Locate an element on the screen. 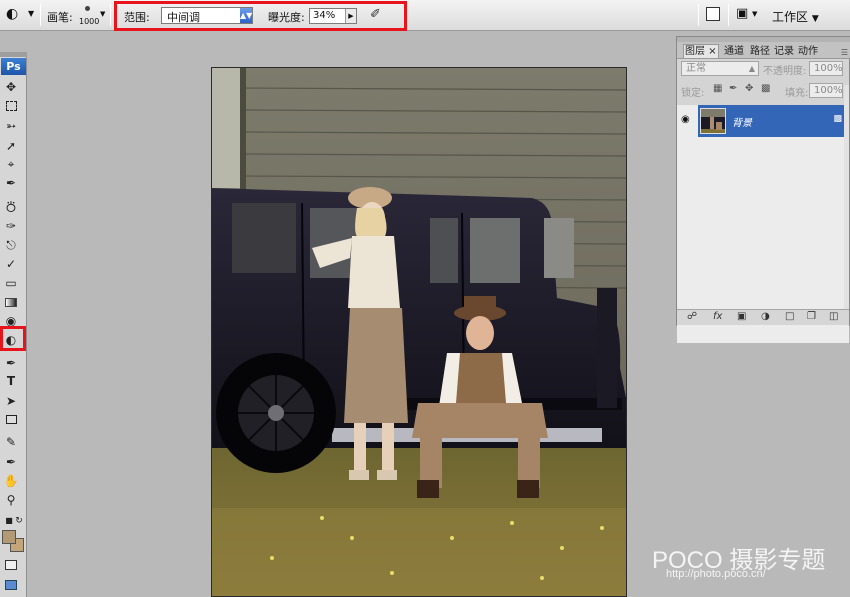 This screenshot has width=850, height=597. brush-dot-icon is located at coordinates (87, 8).